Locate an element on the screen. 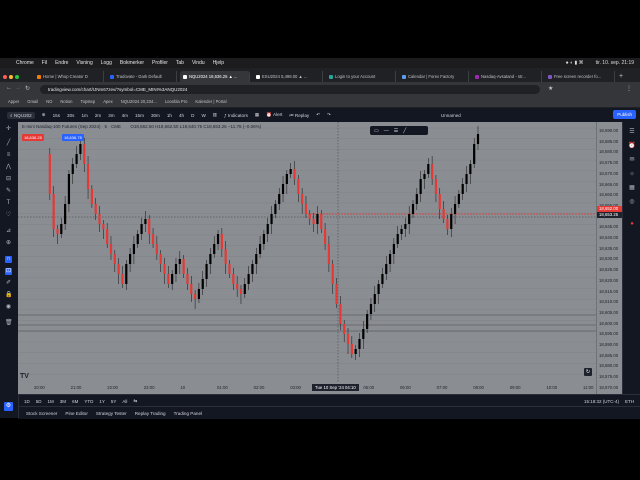 The image size is (640, 480). interval-30m: 30m is located at coordinates (155, 115).